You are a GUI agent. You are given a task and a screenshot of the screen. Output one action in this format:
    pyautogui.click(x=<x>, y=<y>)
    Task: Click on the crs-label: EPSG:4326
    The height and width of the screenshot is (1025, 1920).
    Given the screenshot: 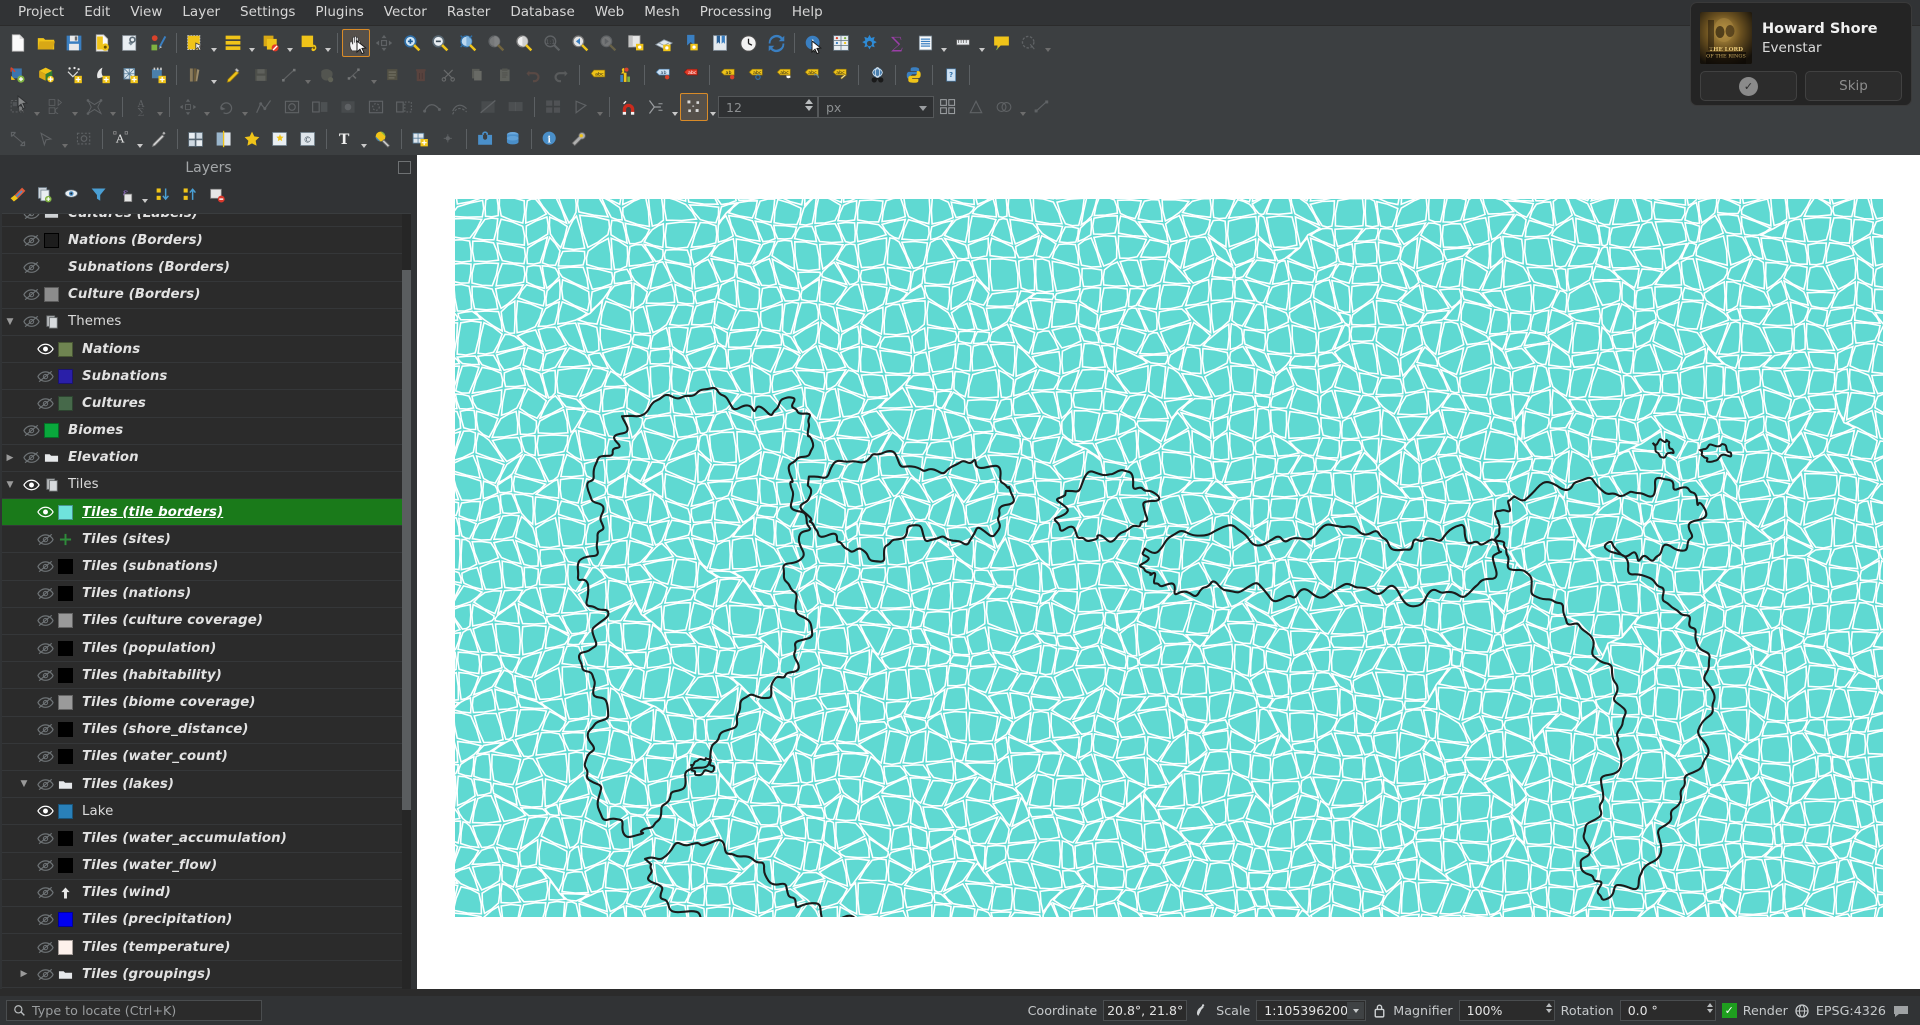 What is the action you would take?
    pyautogui.click(x=1851, y=1010)
    